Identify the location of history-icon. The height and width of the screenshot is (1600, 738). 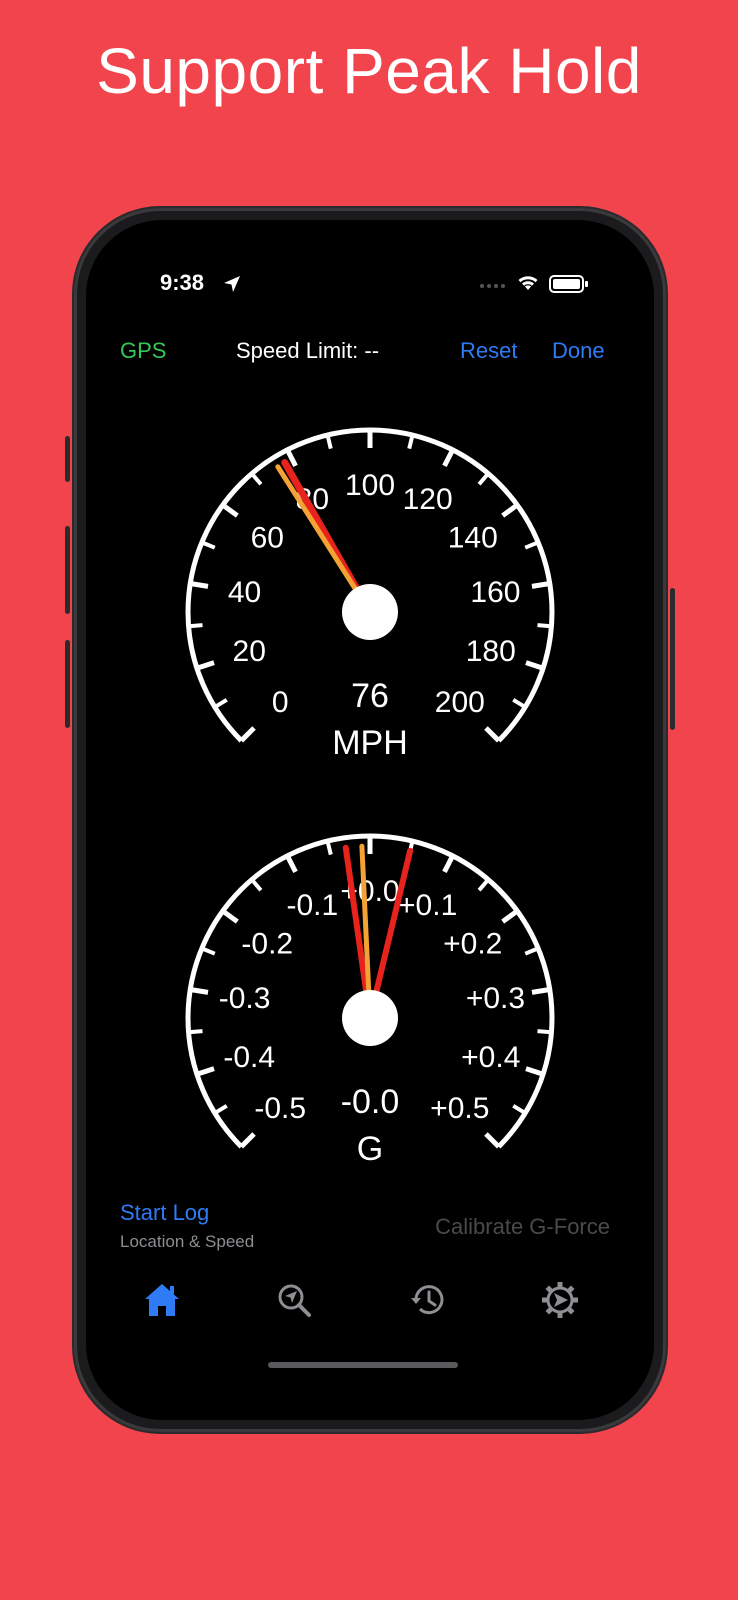
(428, 1300).